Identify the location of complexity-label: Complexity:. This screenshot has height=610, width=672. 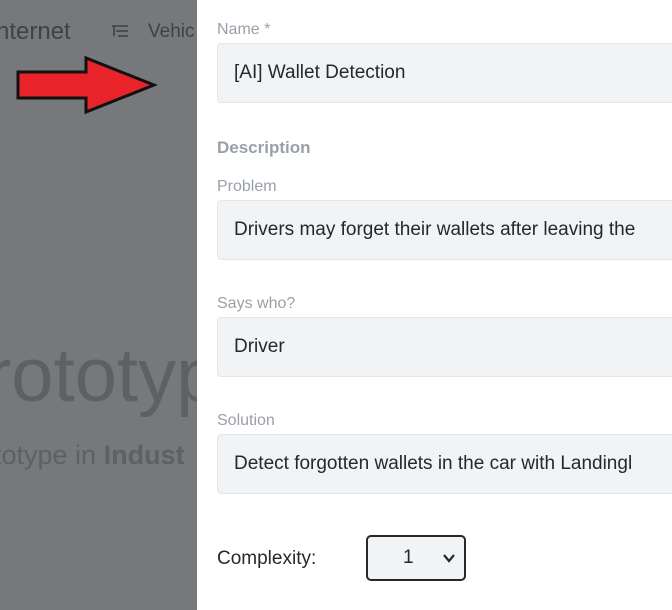
(267, 558).